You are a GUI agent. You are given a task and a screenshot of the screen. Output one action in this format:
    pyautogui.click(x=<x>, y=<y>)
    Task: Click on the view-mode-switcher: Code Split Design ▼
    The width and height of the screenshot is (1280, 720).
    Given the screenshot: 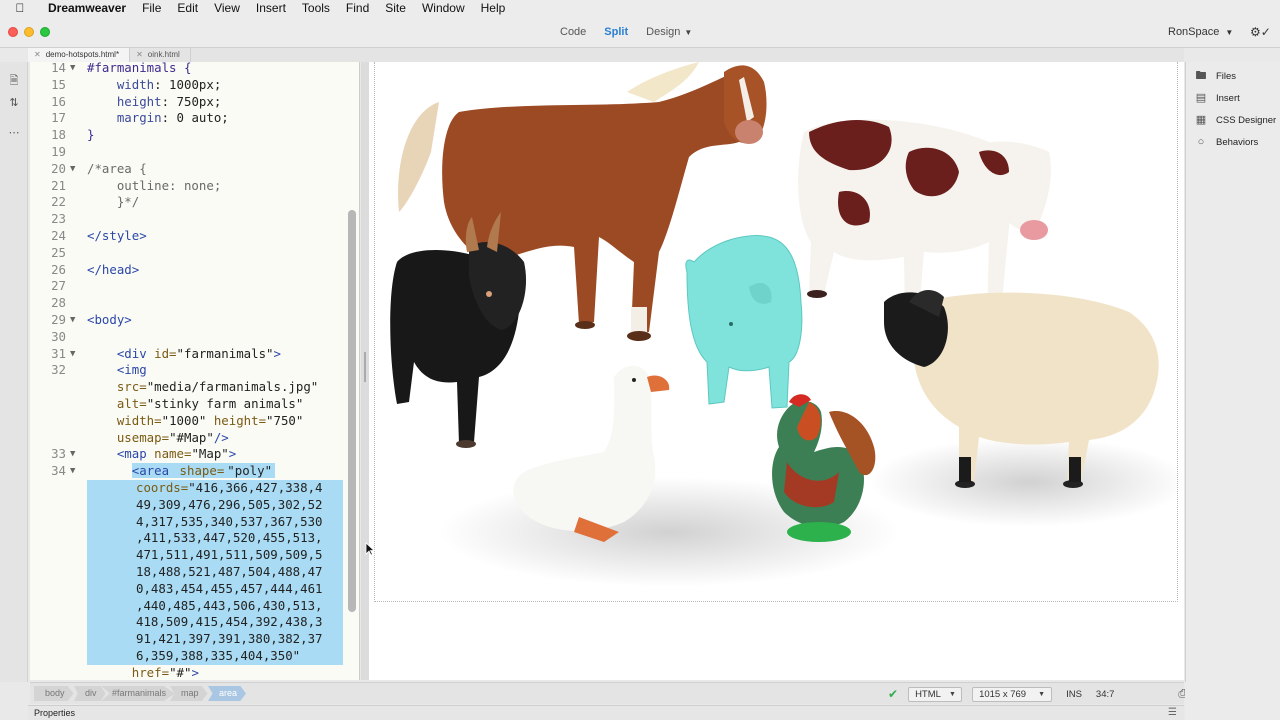 What is the action you would take?
    pyautogui.click(x=626, y=32)
    